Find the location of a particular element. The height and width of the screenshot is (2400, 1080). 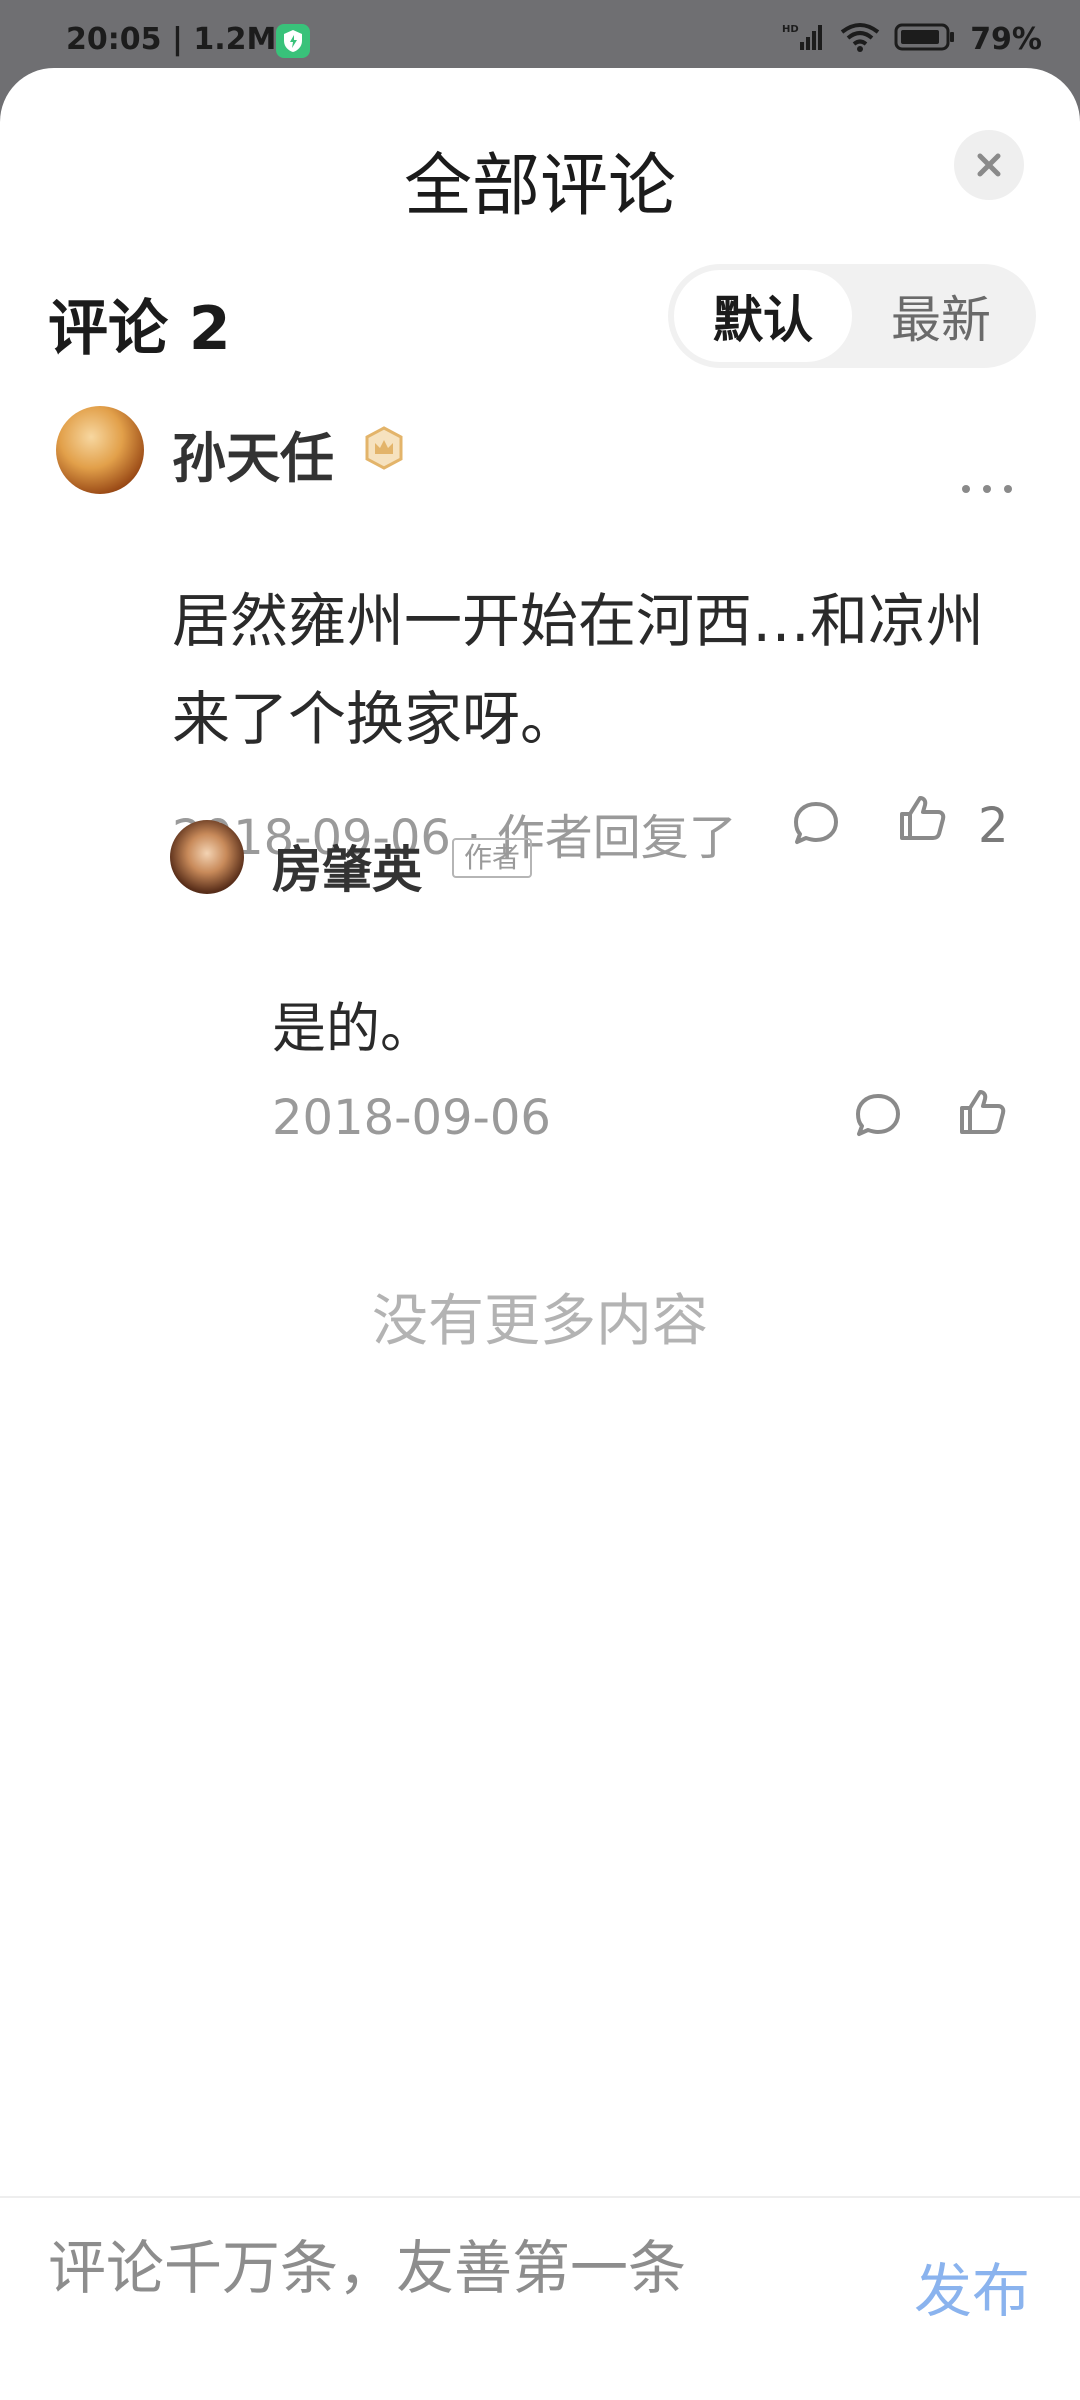

sort-toggle: 默认 最新 is located at coordinates (852, 316).